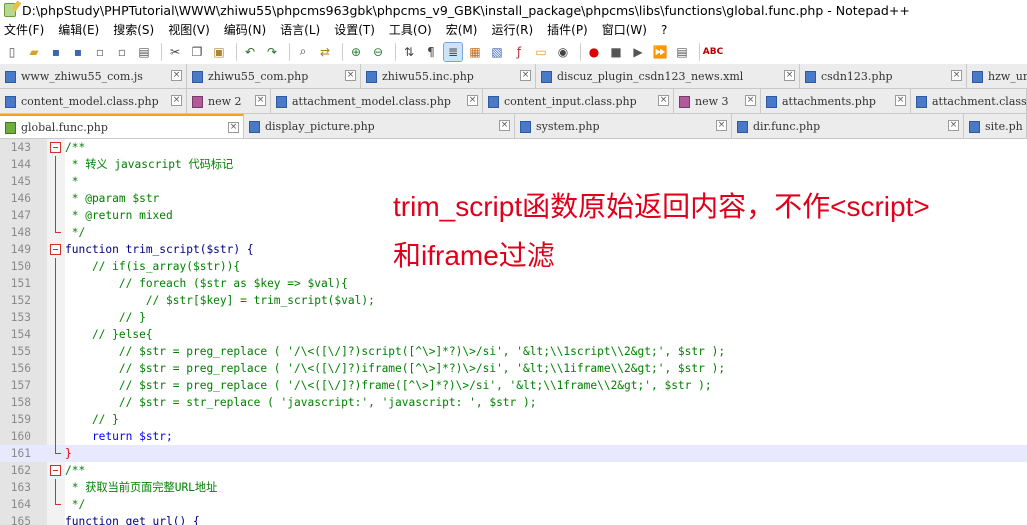  Describe the element at coordinates (570, 101) in the screenshot. I see `tab-label: content_input.class.php` at that location.